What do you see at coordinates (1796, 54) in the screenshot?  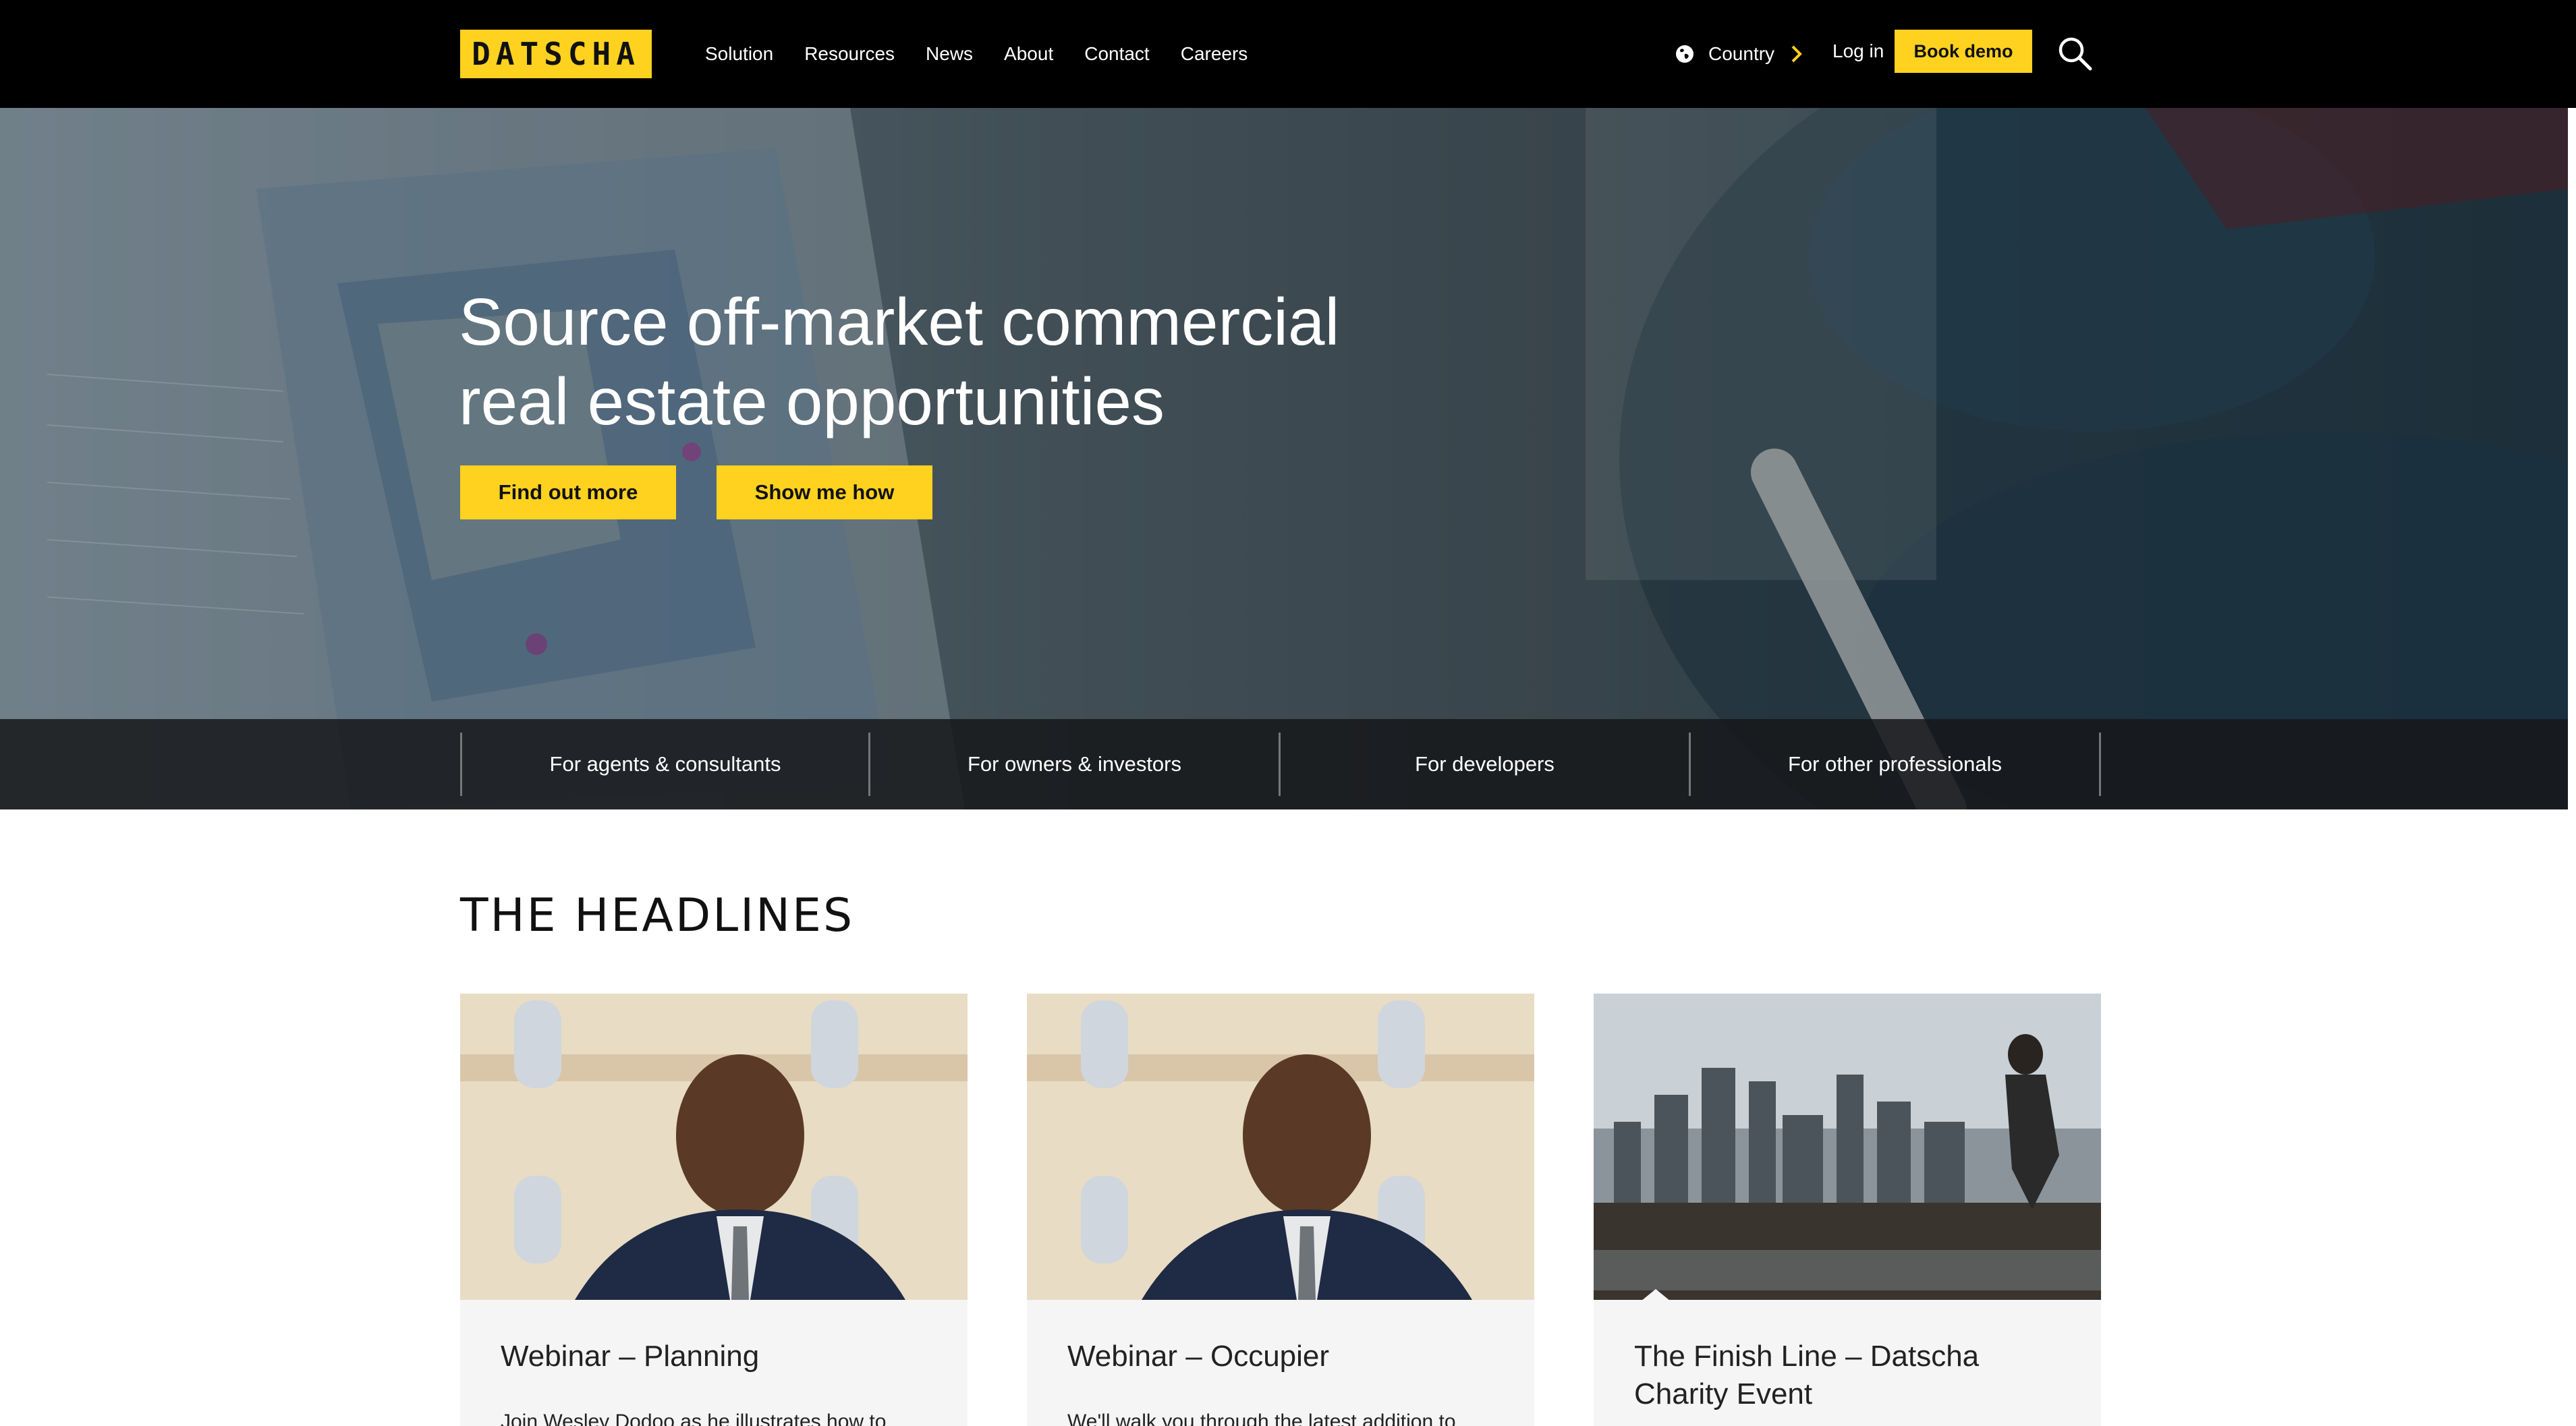 I see `chevron-right-icon` at bounding box center [1796, 54].